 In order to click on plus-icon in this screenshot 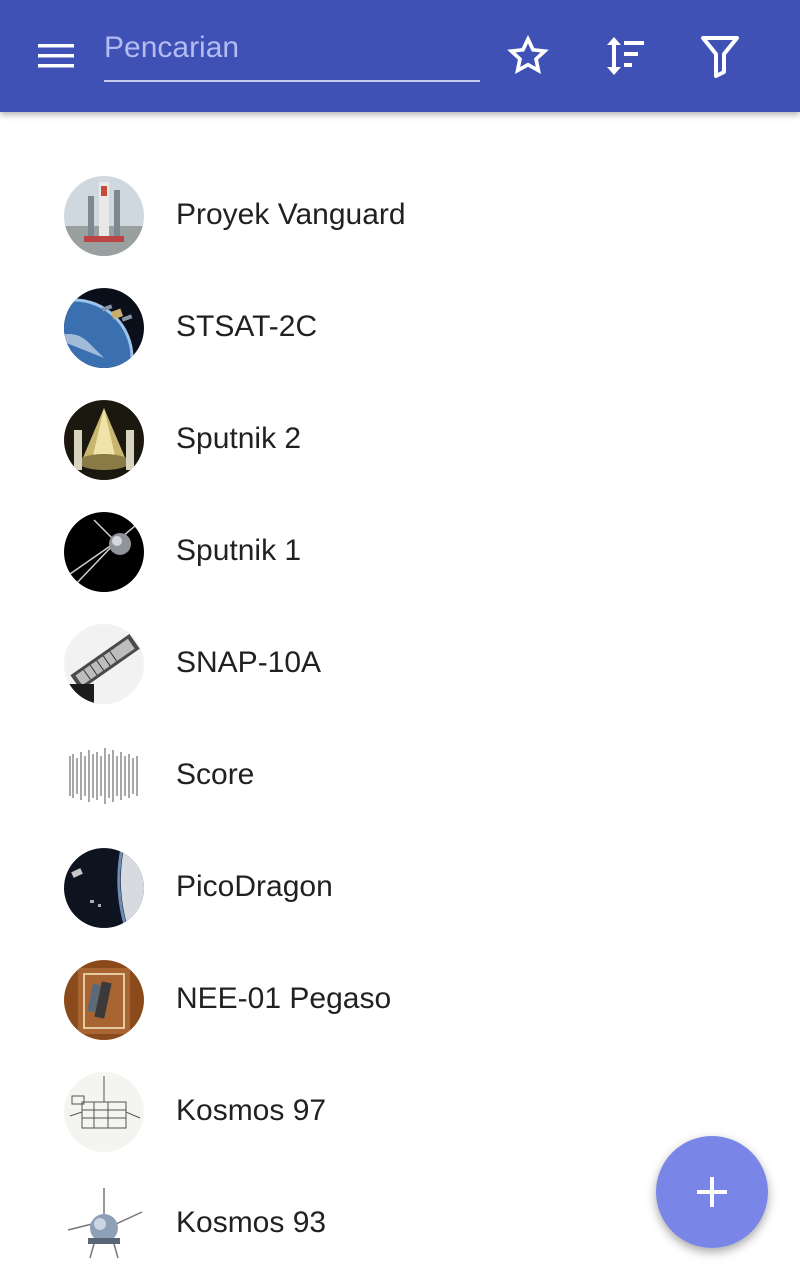, I will do `click(712, 1192)`.